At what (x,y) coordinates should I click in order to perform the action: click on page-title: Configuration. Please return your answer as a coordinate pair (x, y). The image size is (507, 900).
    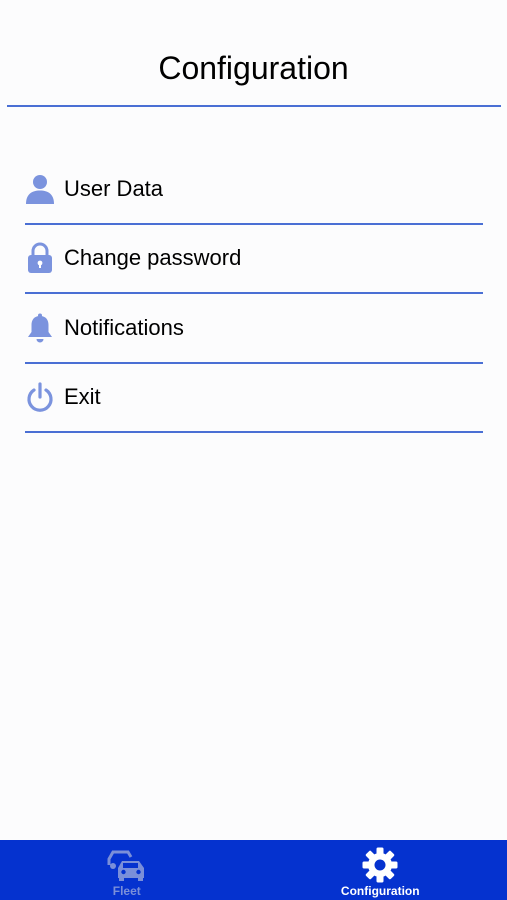
    Looking at the image, I should click on (253, 68).